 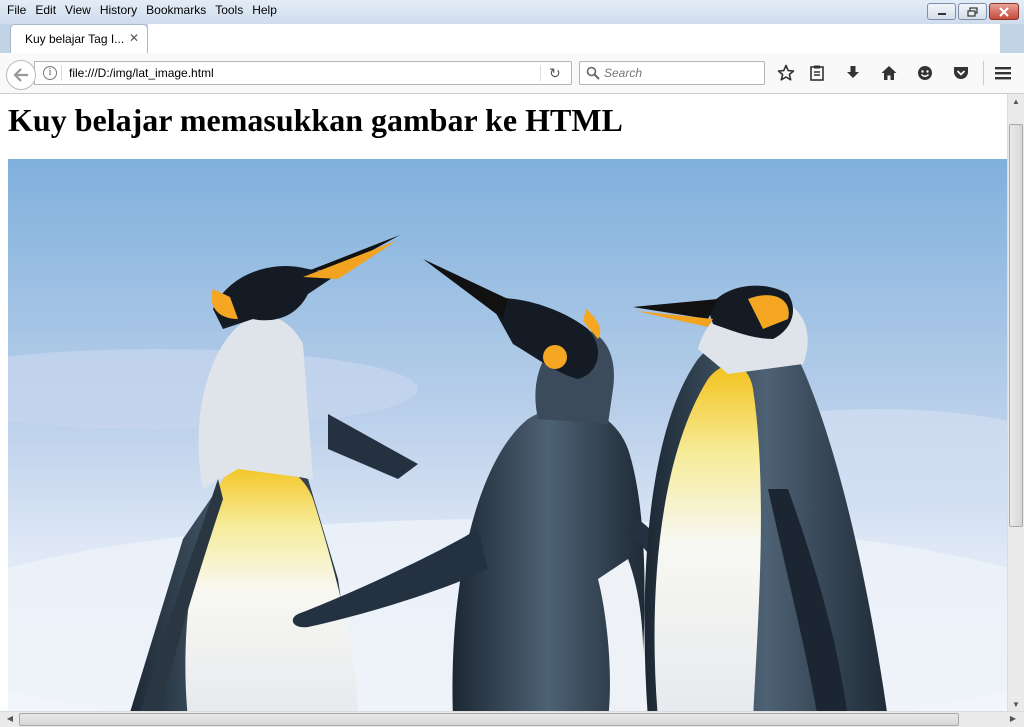 What do you see at coordinates (489, 719) in the screenshot?
I see `horizontal-scroll-thumb` at bounding box center [489, 719].